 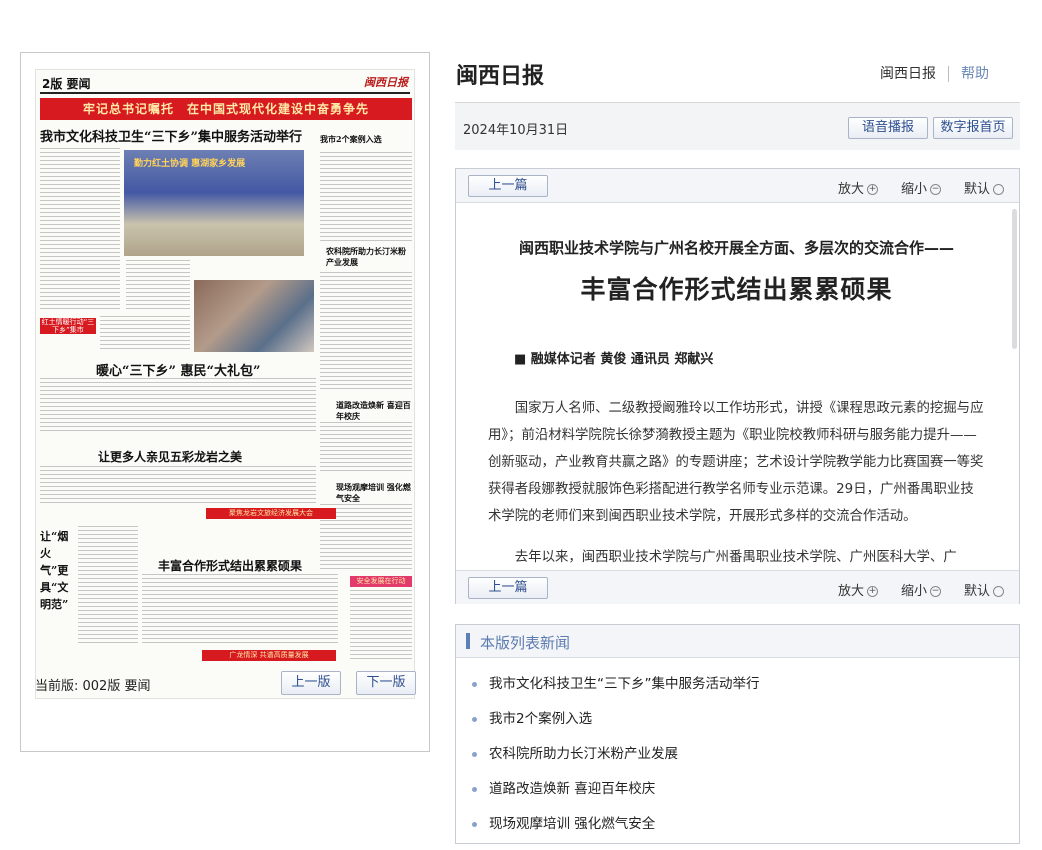 What do you see at coordinates (311, 683) in the screenshot?
I see `prev-page-button: 上一版` at bounding box center [311, 683].